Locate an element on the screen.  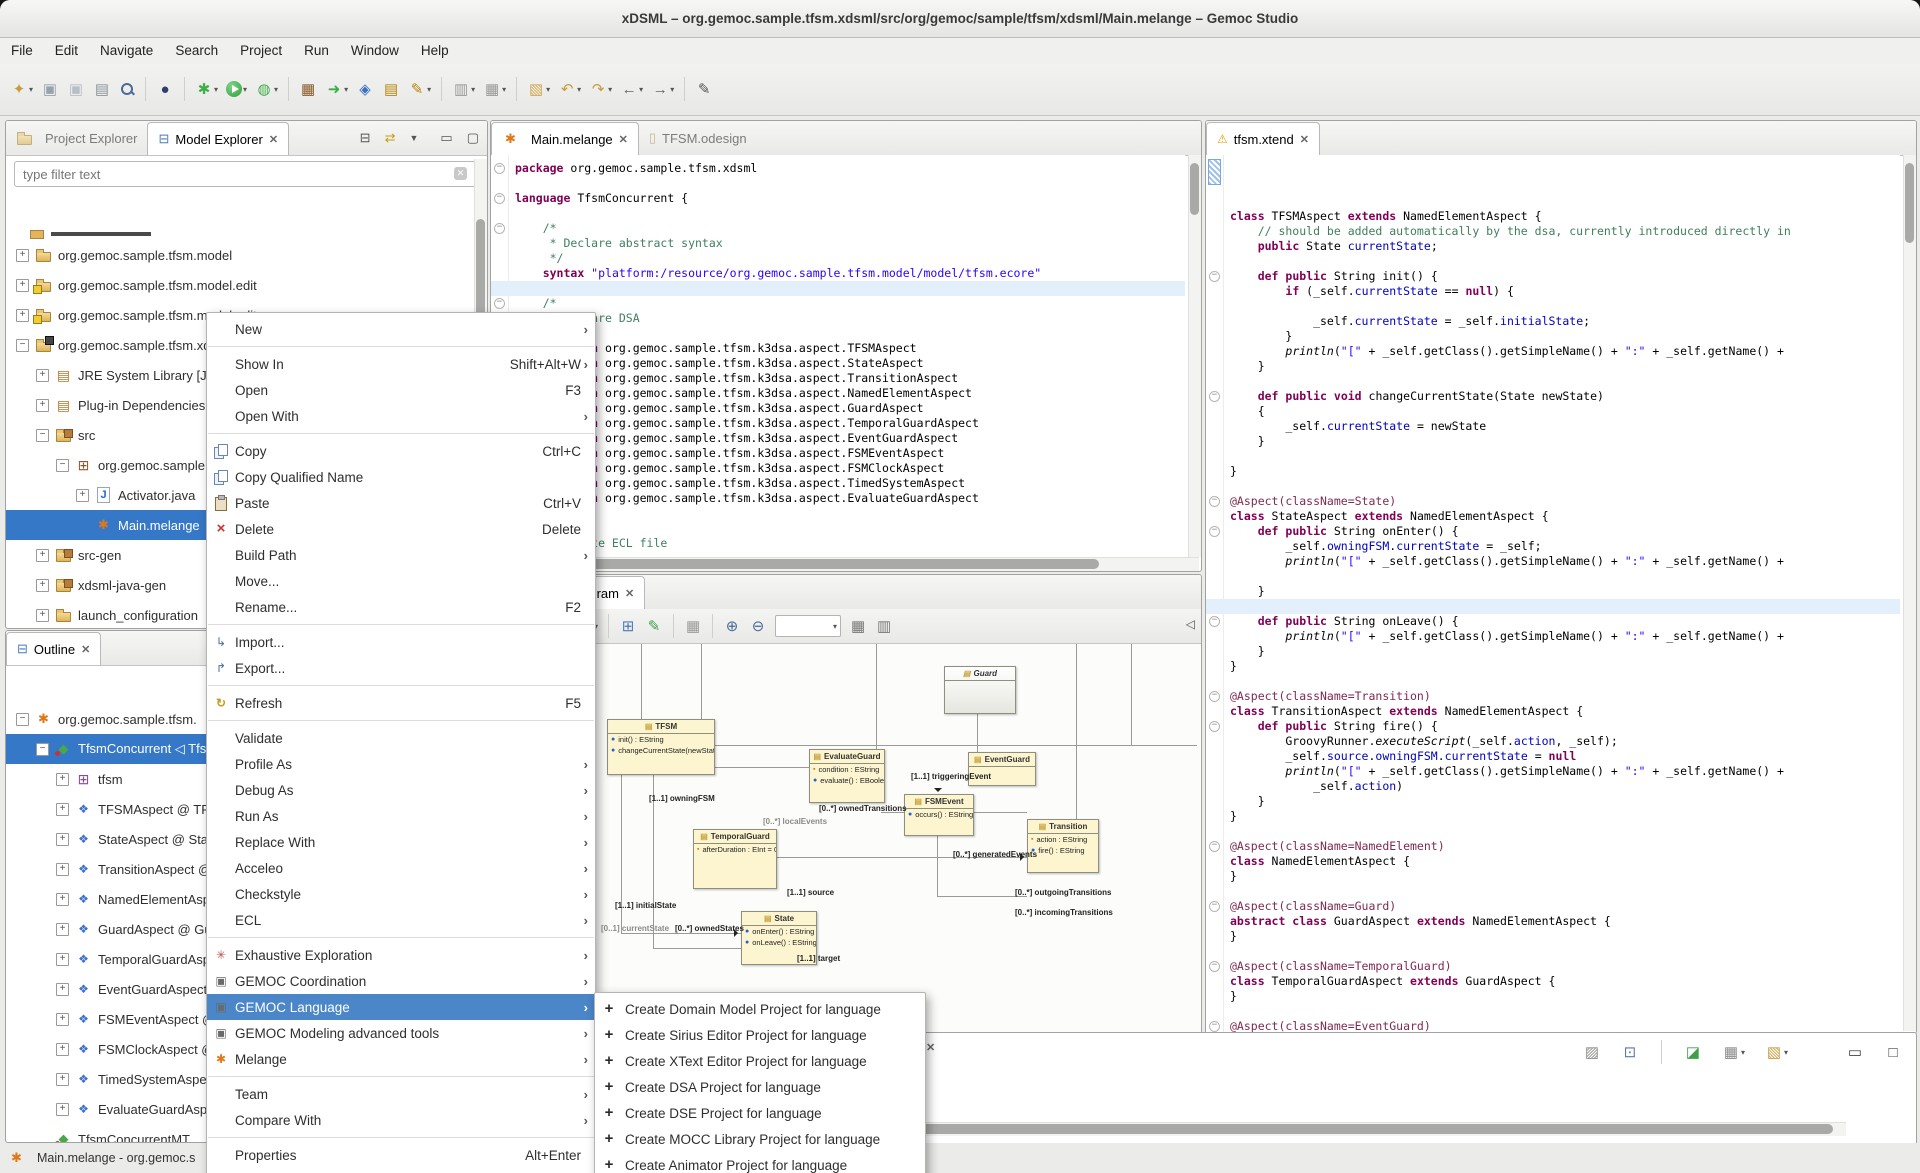
context-menu-item-paste: Paste Ctrl+V is located at coordinates (401, 503).